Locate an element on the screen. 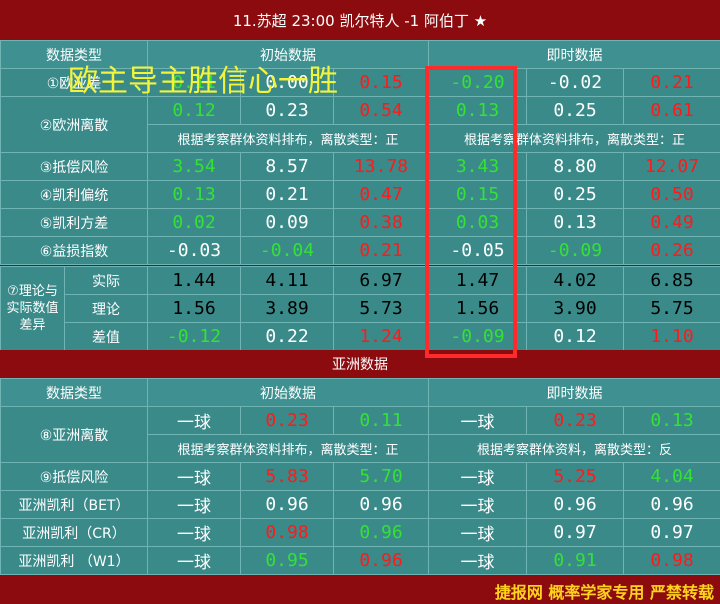 The height and width of the screenshot is (604, 720). cell: 8.57 is located at coordinates (287, 166).